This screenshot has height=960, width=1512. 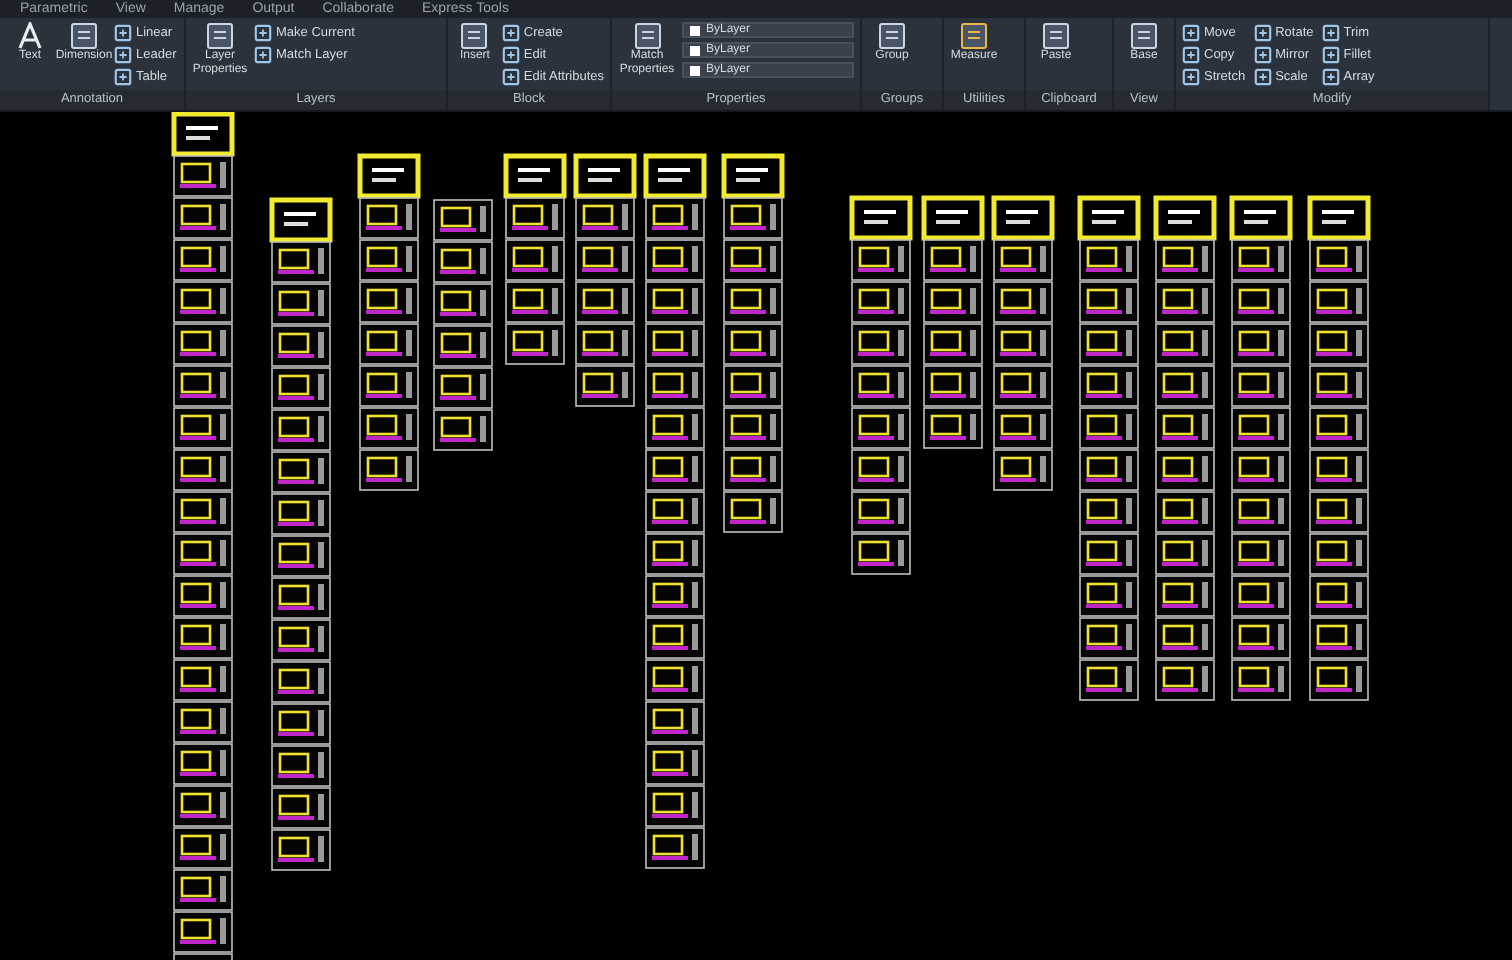 What do you see at coordinates (30, 36) in the screenshot?
I see `text-letter-icon` at bounding box center [30, 36].